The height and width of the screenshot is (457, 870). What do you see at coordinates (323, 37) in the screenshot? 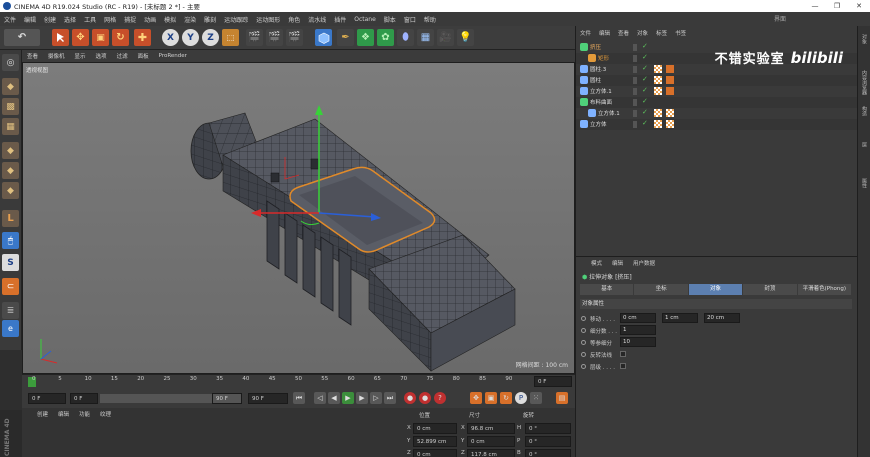
I see `cube-object-button` at bounding box center [323, 37].